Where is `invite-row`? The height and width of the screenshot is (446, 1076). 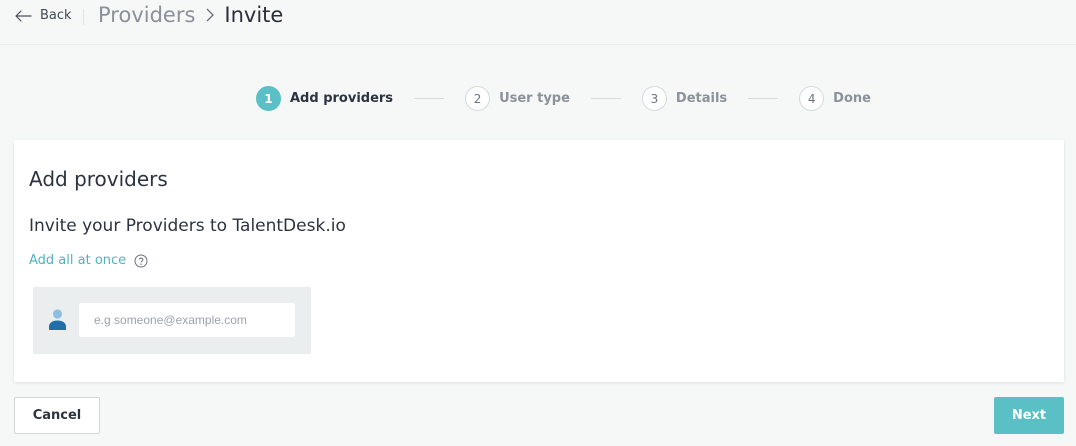 invite-row is located at coordinates (172, 320).